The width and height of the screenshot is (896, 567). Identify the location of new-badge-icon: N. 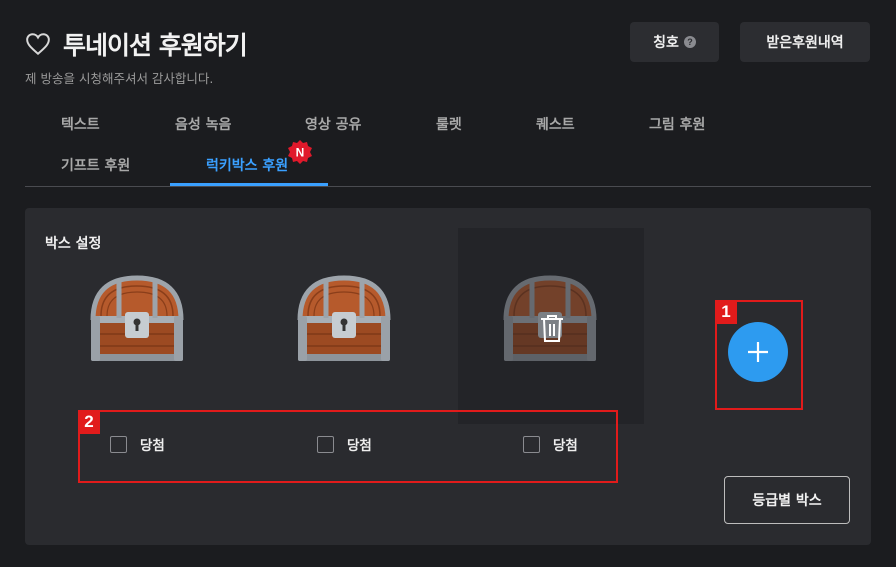
(300, 152).